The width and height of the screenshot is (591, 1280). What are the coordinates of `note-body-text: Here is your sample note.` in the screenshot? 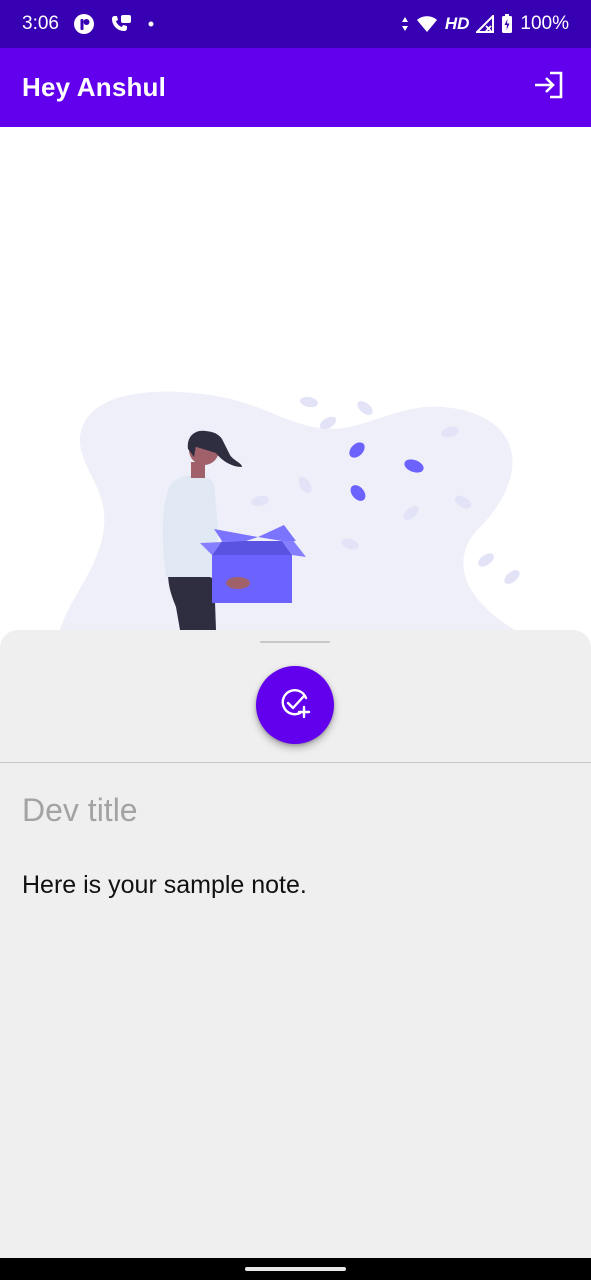 It's located at (295, 885).